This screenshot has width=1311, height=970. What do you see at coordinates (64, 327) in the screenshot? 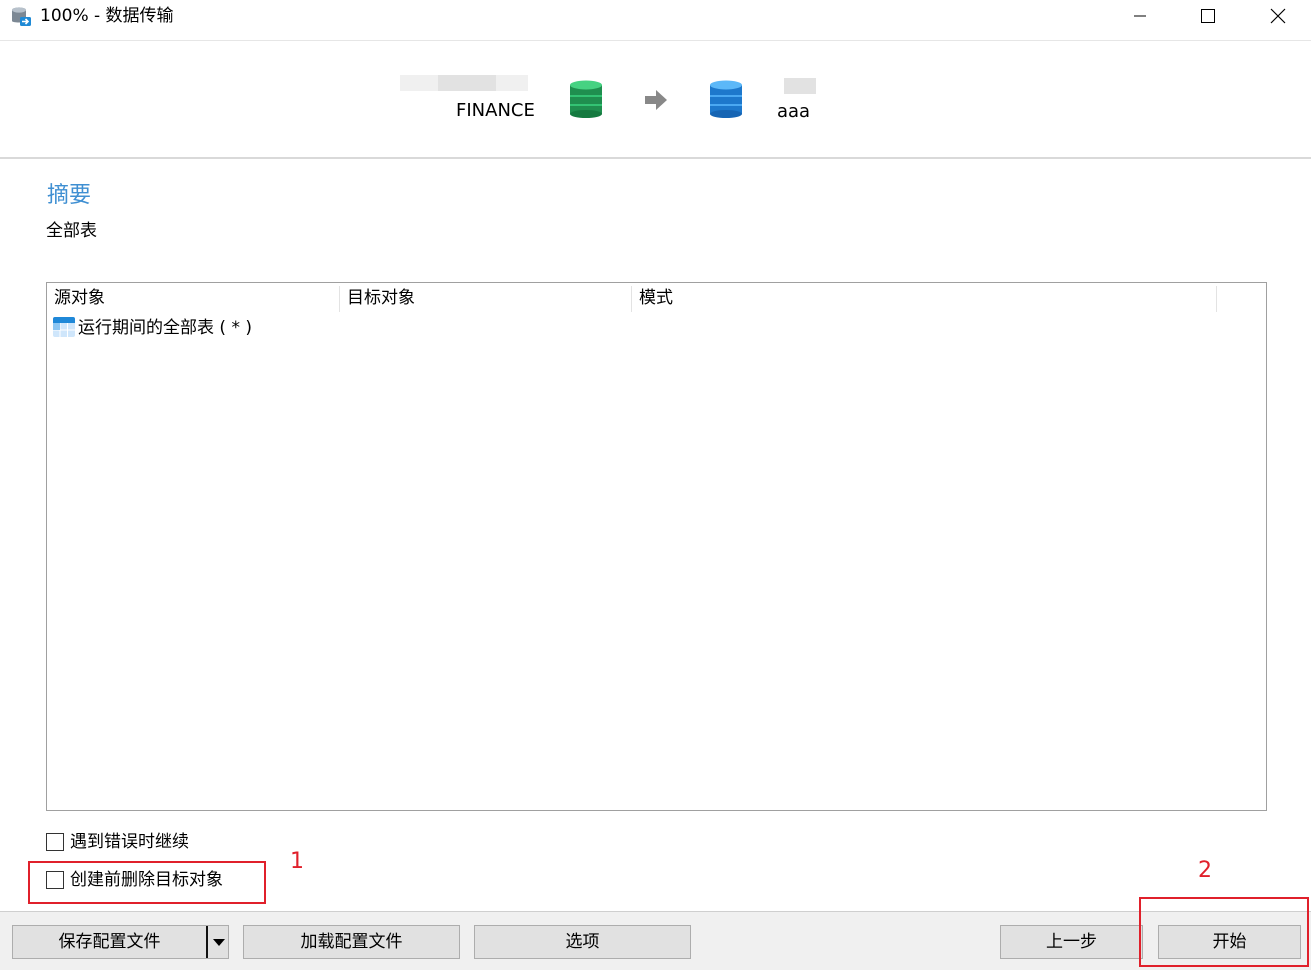
I see `table-icon` at bounding box center [64, 327].